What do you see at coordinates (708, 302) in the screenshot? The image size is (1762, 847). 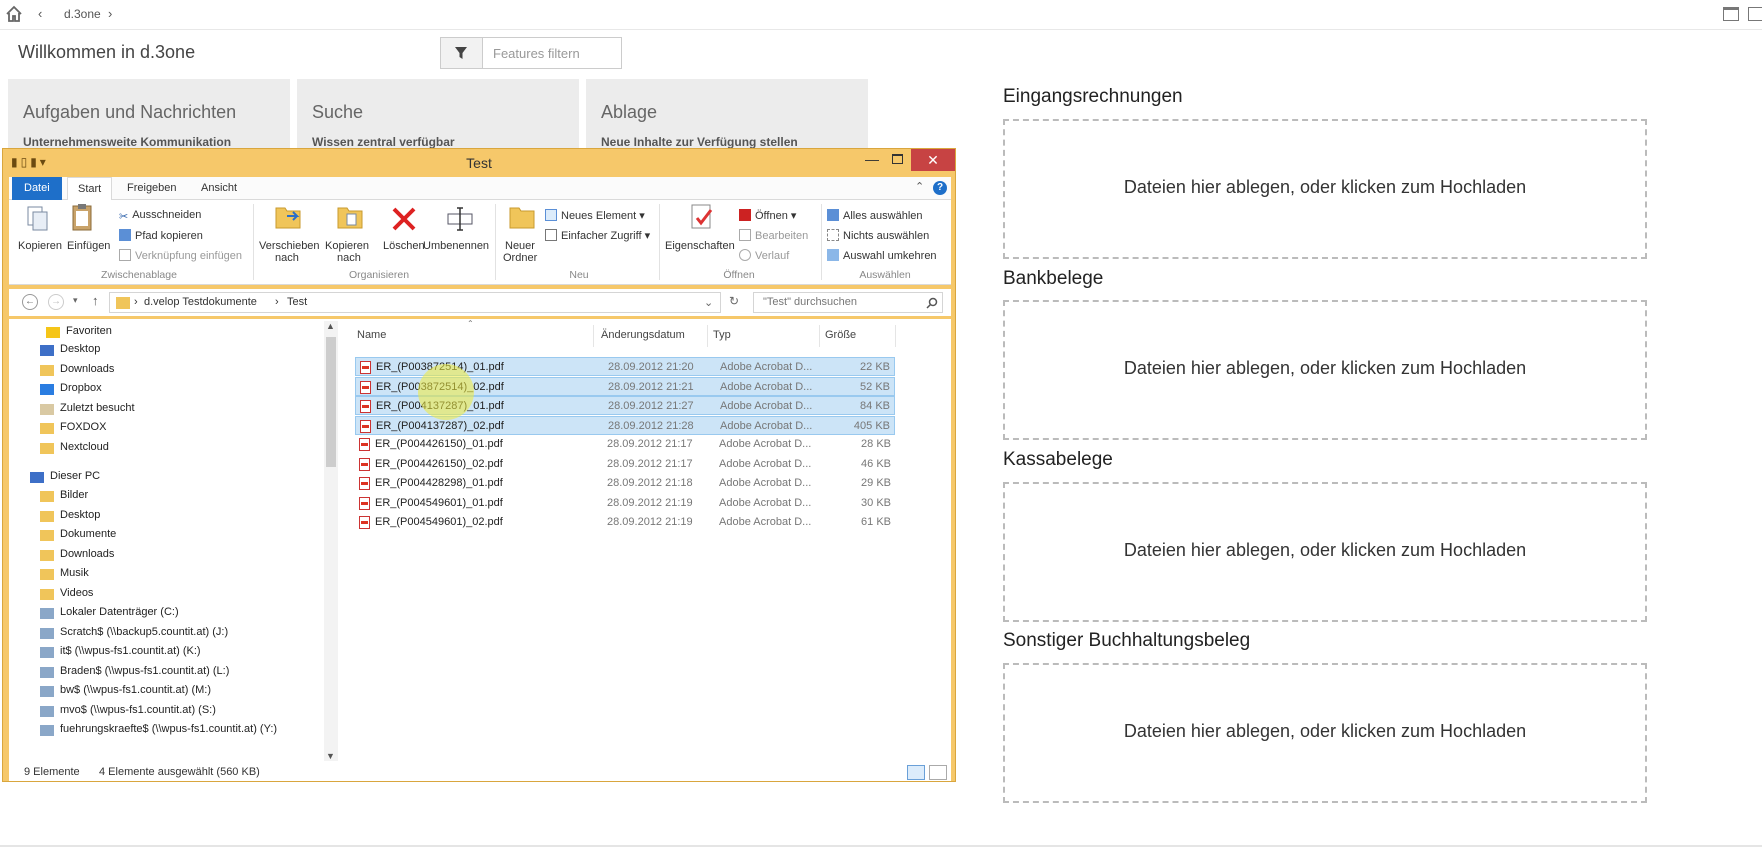 I see `address-dropdown-icon: ⌄` at bounding box center [708, 302].